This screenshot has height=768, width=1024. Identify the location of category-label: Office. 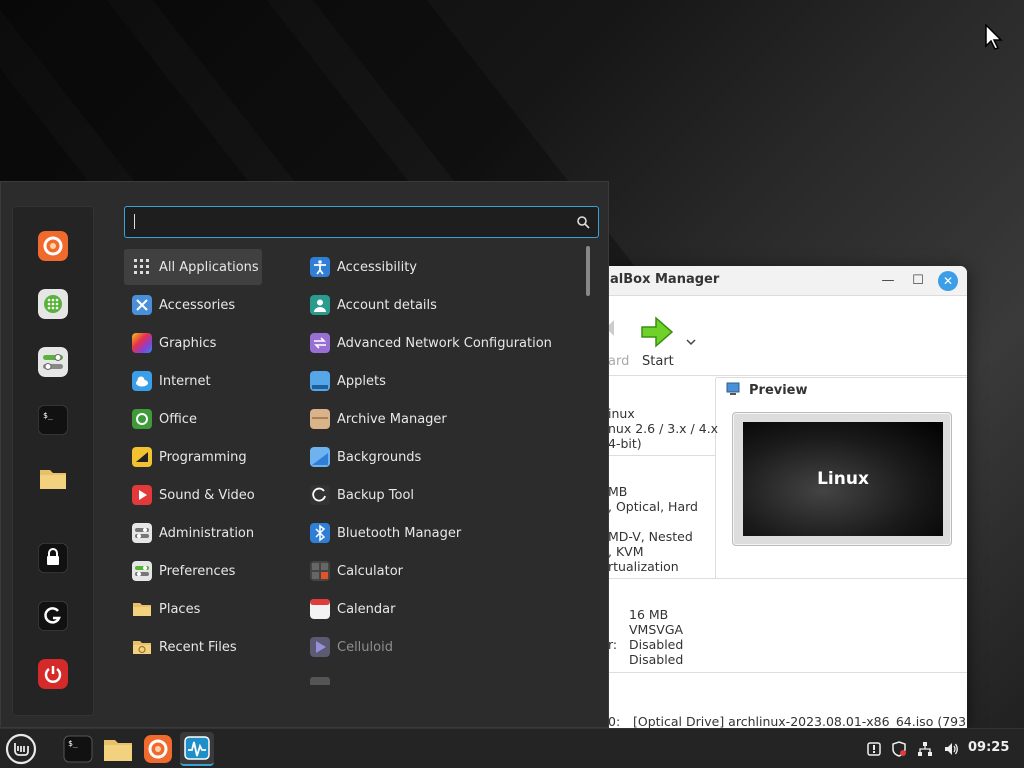
(178, 419).